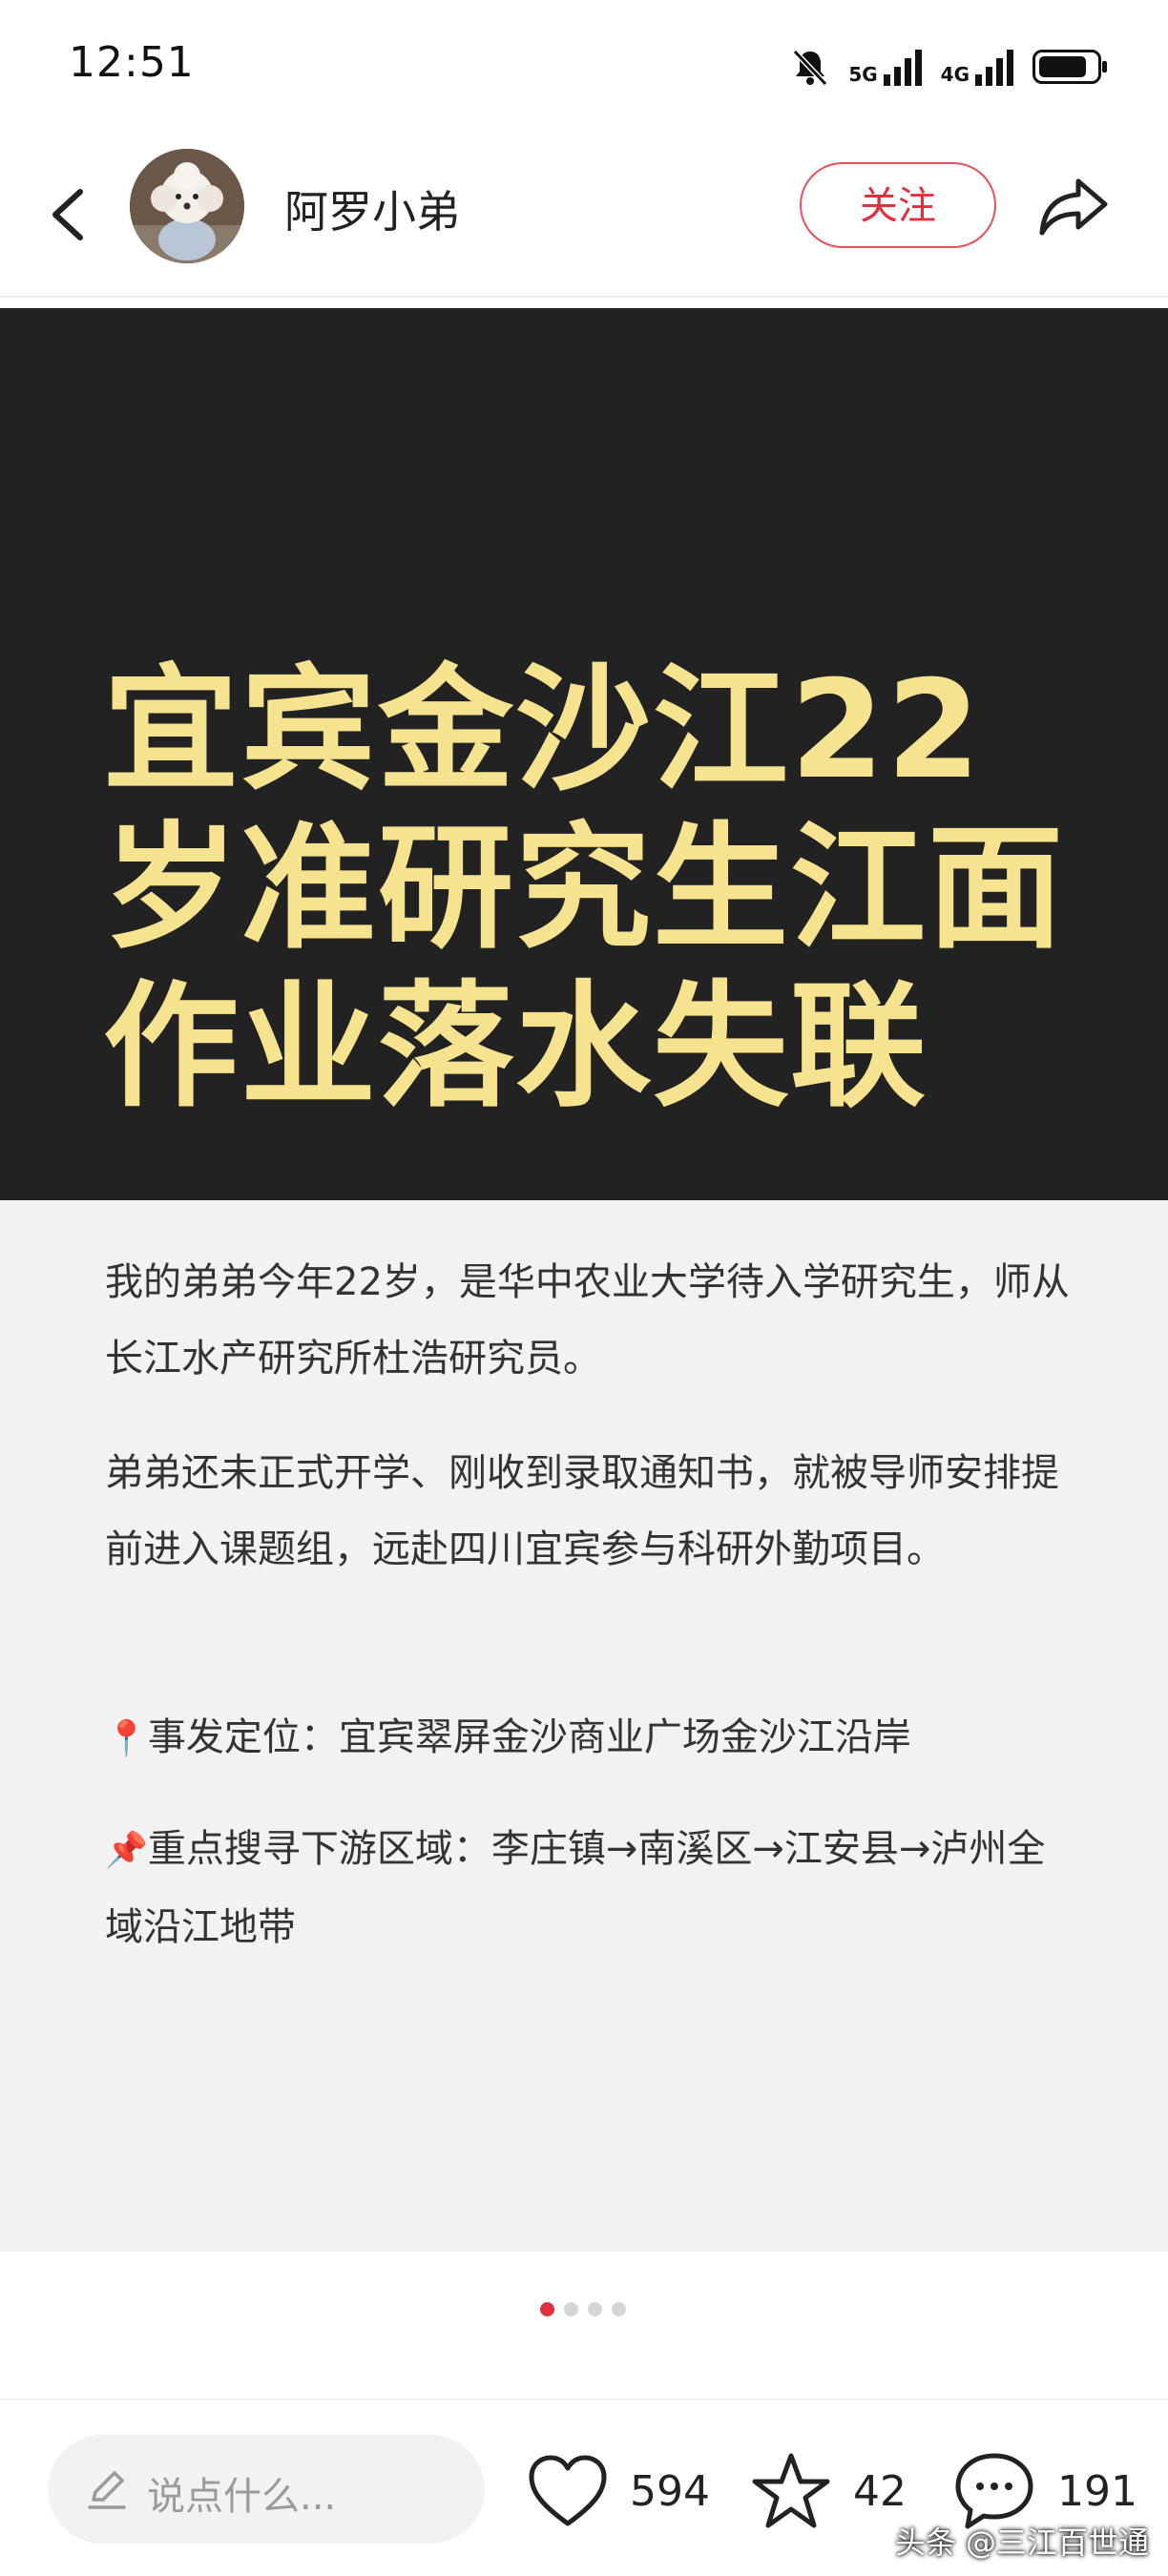 Image resolution: width=1168 pixels, height=2576 pixels. I want to click on battery-level-fill, so click(1062, 66).